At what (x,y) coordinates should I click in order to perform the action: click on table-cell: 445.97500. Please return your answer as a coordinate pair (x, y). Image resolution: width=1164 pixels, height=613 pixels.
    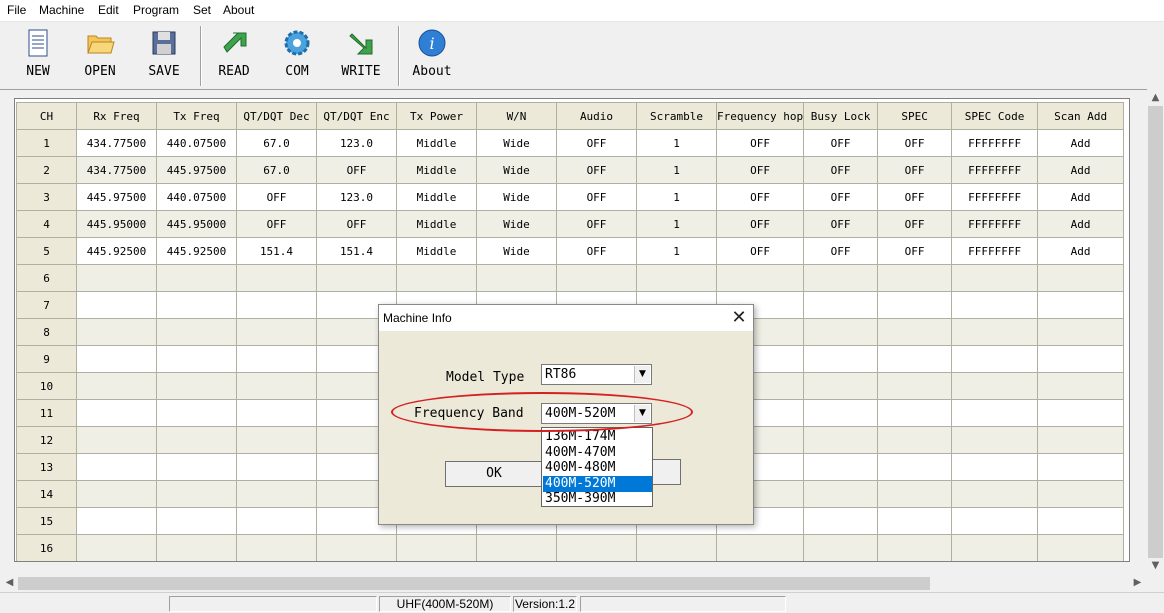
    Looking at the image, I should click on (116, 197).